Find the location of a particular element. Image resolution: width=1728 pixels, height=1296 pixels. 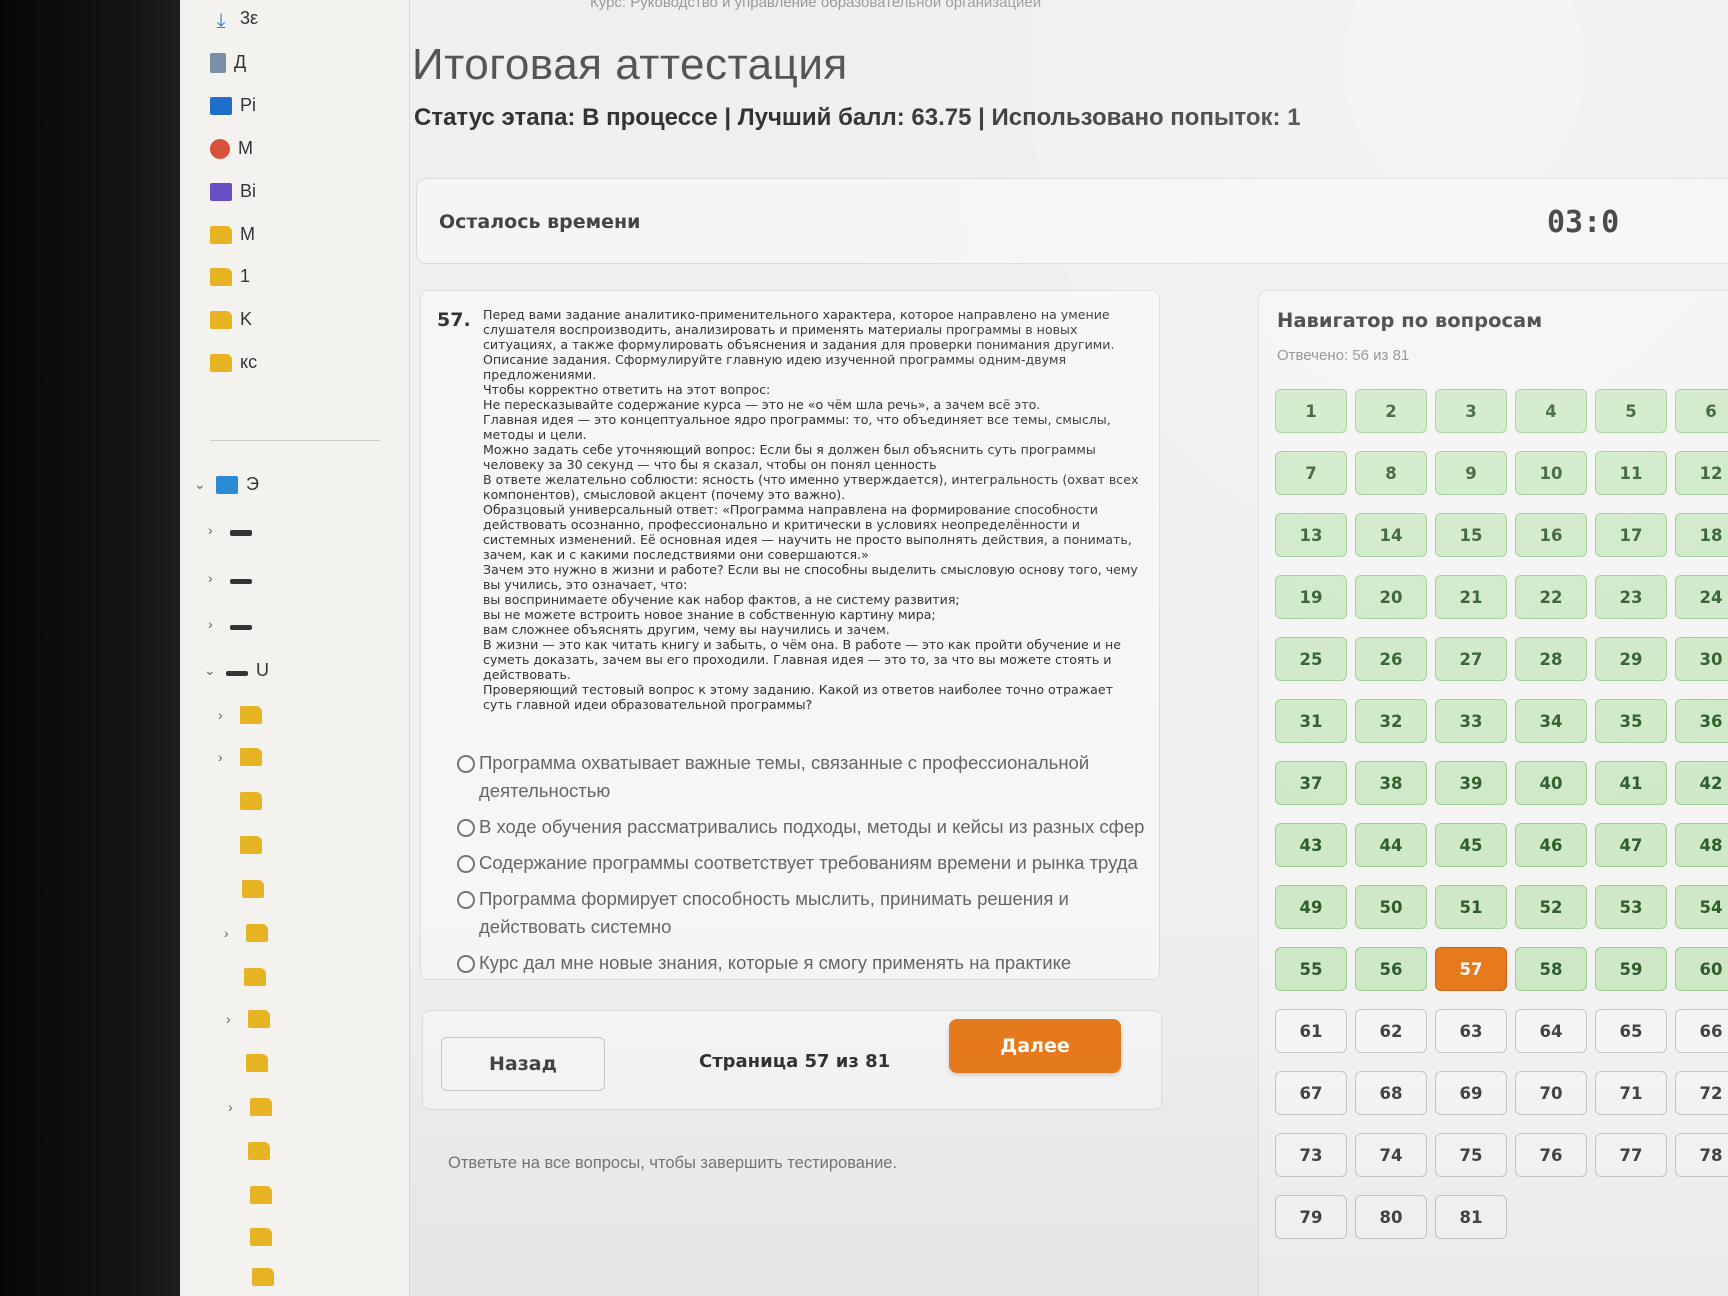

navigator-question-button: 79 is located at coordinates (1311, 1217).